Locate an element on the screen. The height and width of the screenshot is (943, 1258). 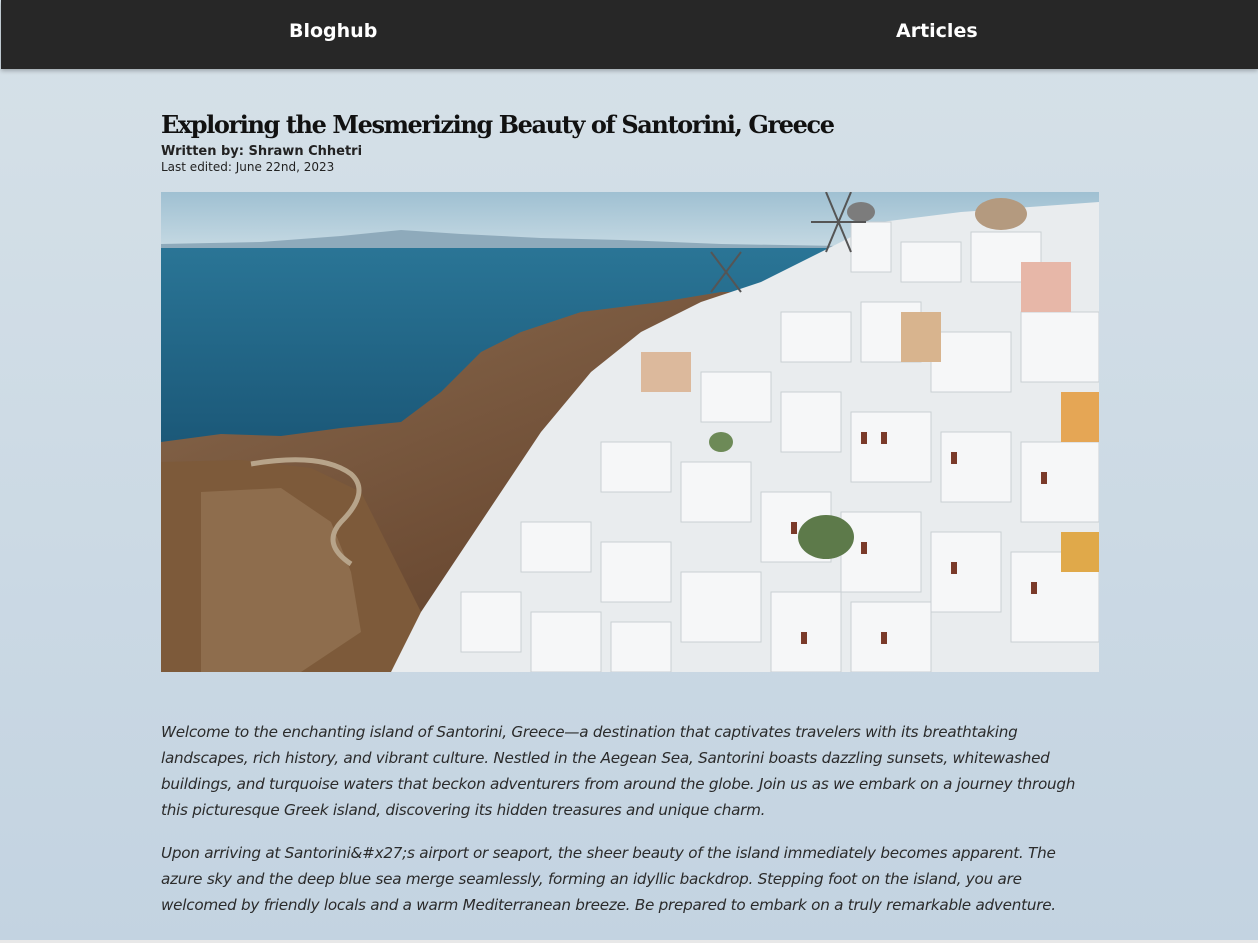
brand-link: Bloghub is located at coordinates (333, 31).